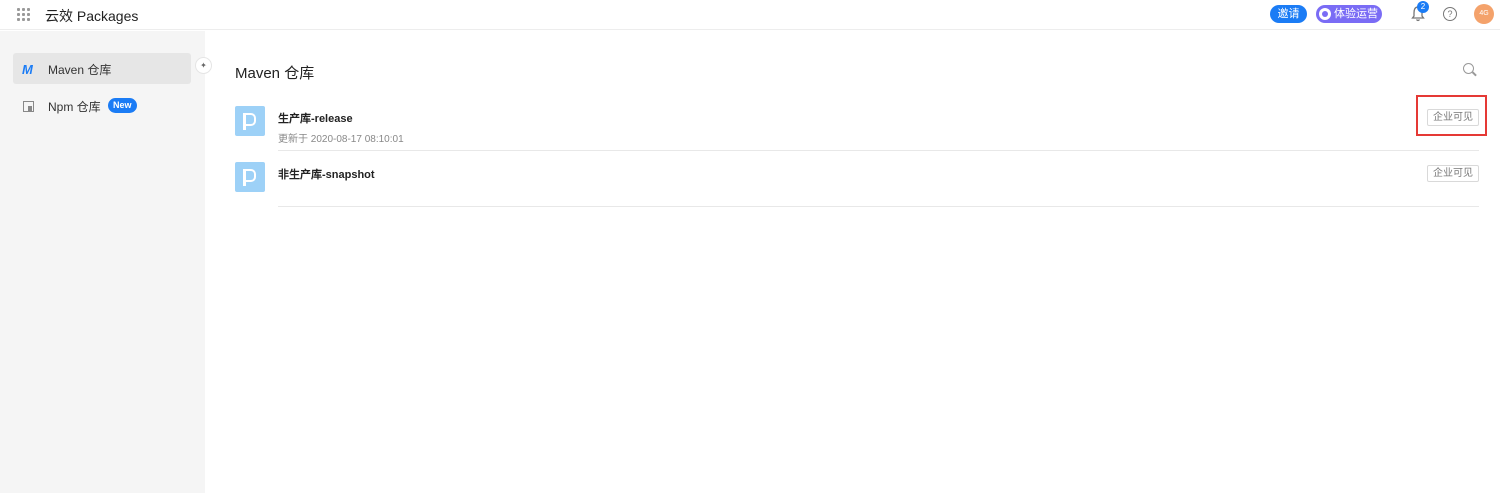 This screenshot has height=493, width=1500. What do you see at coordinates (1423, 7) in the screenshot?
I see `notification-count-badge: 2` at bounding box center [1423, 7].